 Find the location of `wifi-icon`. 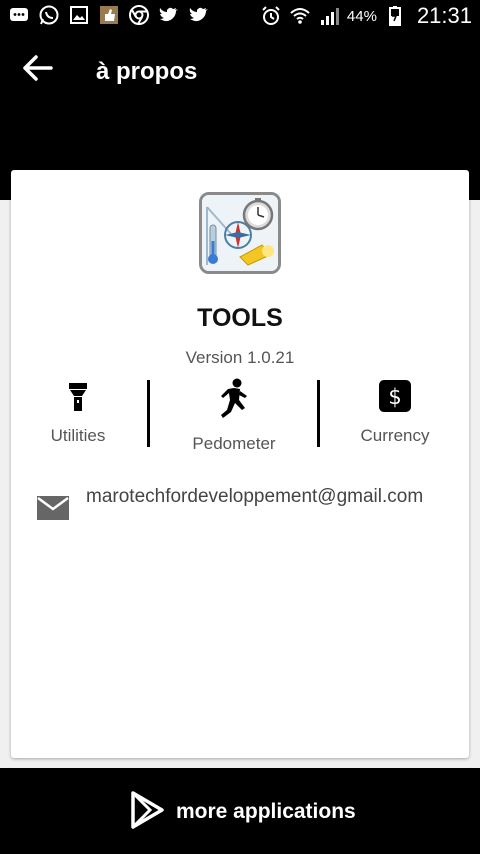

wifi-icon is located at coordinates (300, 16).